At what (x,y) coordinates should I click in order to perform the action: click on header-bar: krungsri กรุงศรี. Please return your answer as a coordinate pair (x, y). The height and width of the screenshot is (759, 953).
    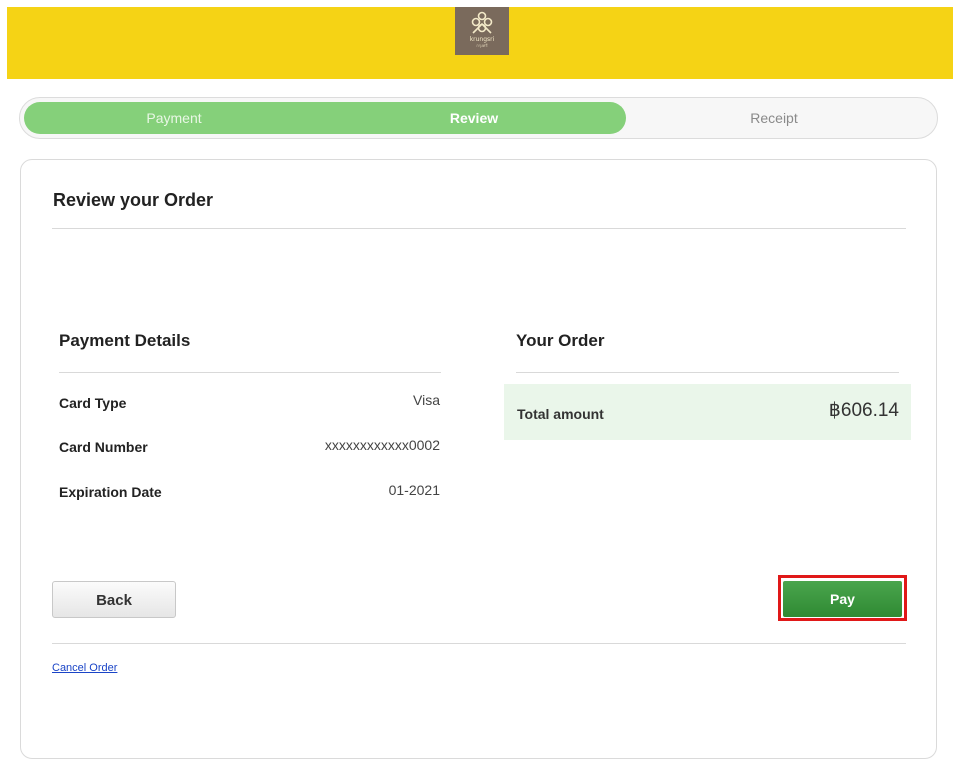
    Looking at the image, I should click on (480, 43).